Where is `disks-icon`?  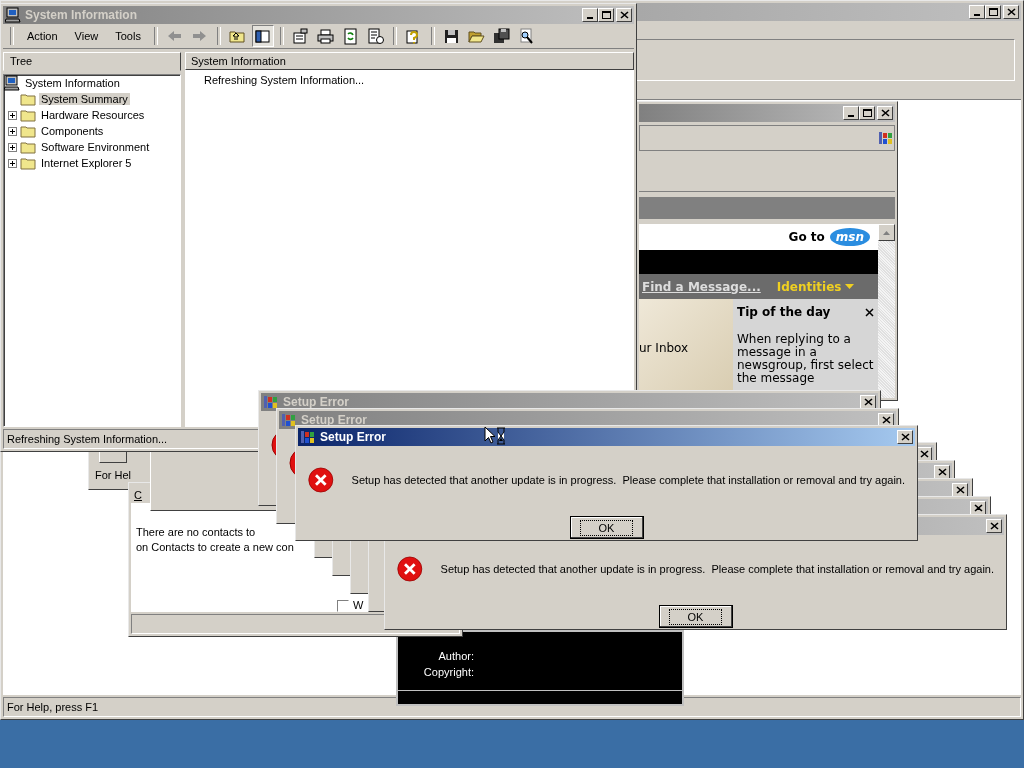 disks-icon is located at coordinates (502, 36).